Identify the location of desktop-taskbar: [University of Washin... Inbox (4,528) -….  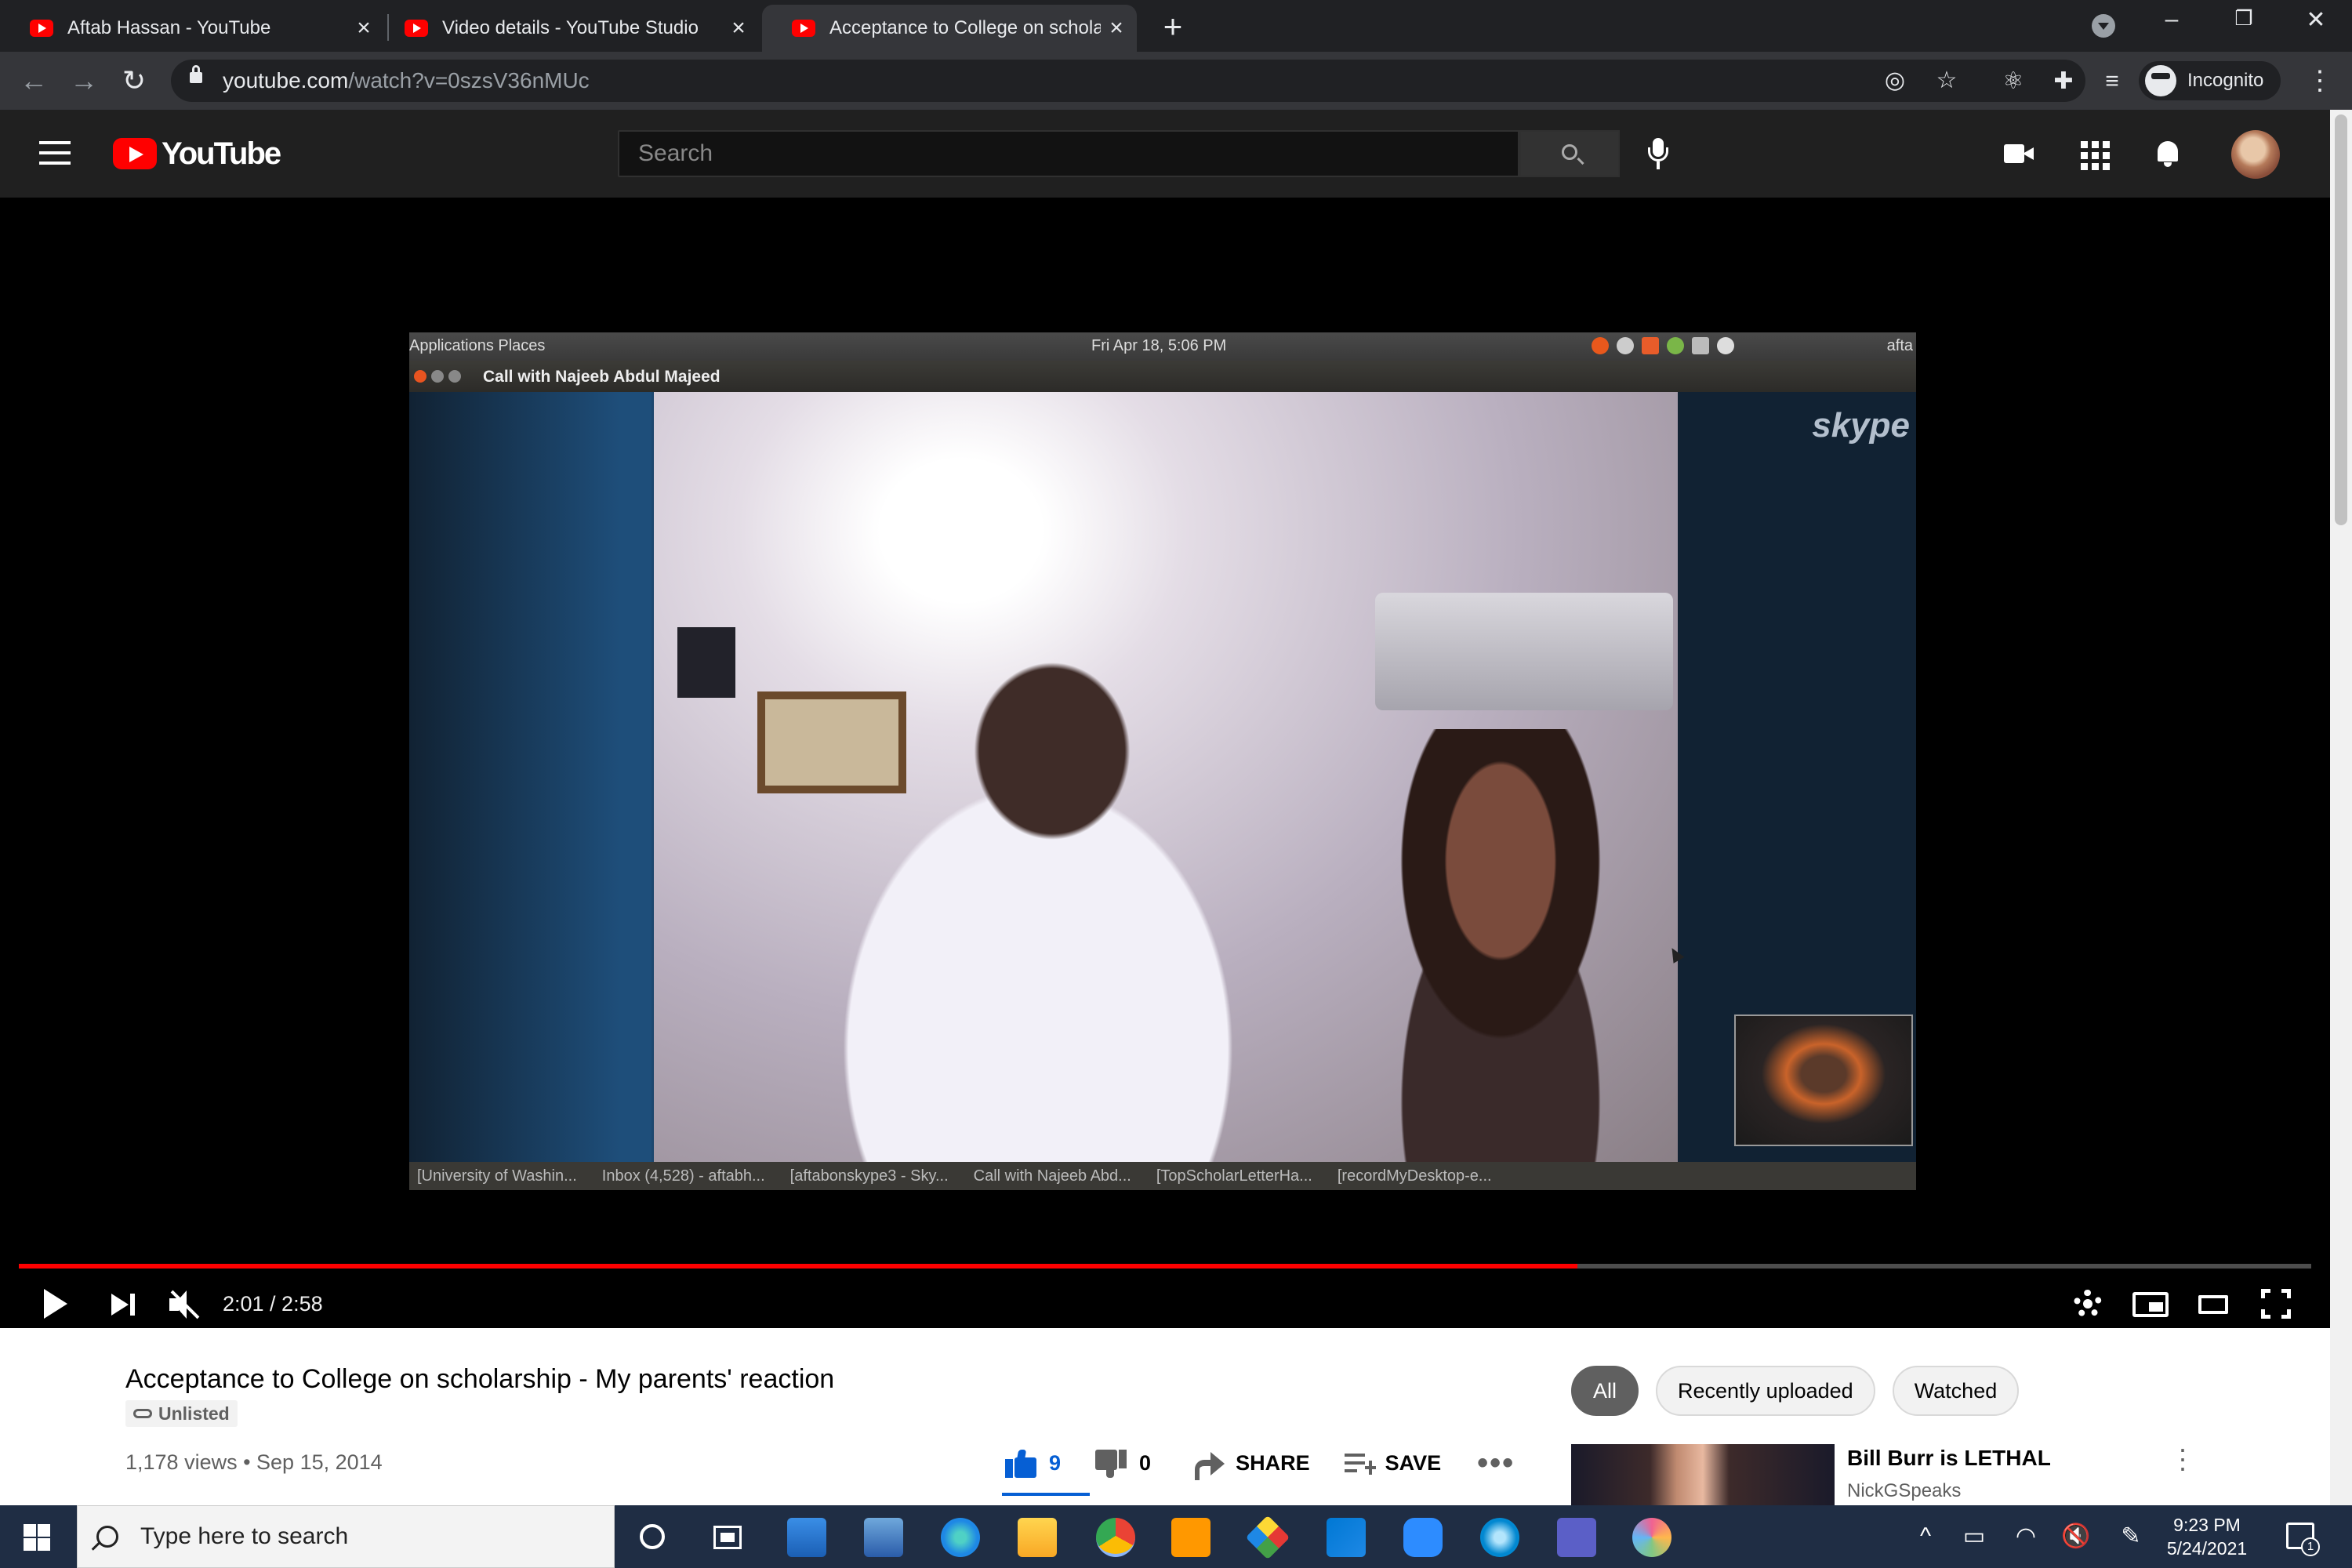
(1162, 1176).